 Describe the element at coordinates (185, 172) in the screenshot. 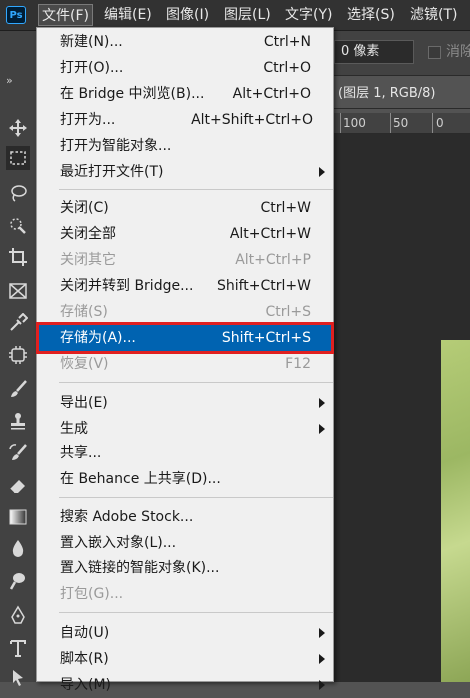

I see `menu-item-open-recent: 最近打开文件(T)` at that location.